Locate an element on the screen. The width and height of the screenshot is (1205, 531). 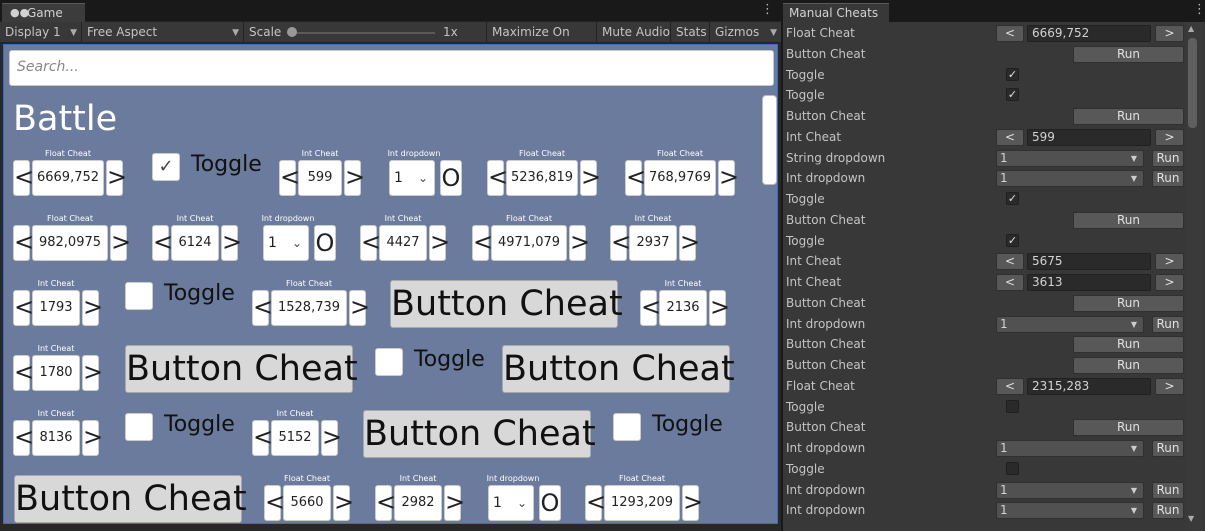
scale-slider-track is located at coordinates (364, 33).